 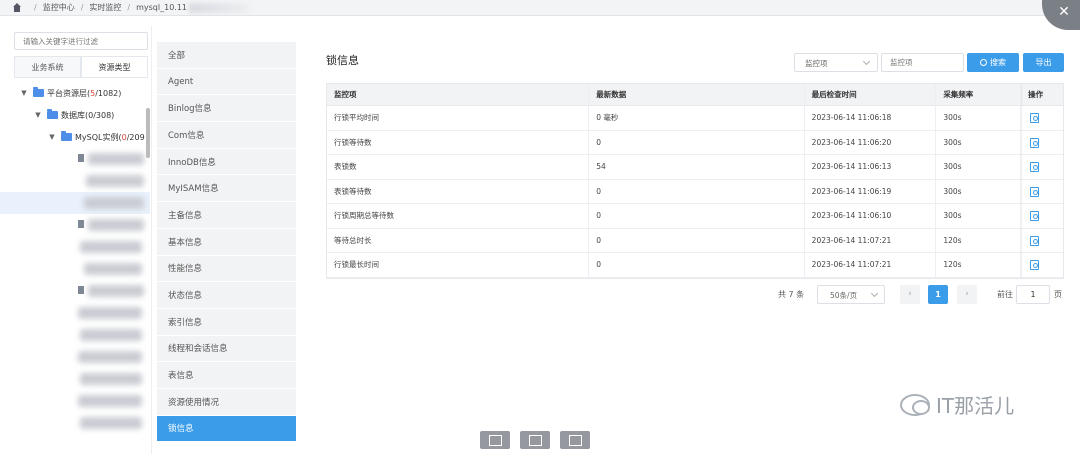 What do you see at coordinates (1036, 94) in the screenshot?
I see `column-header-operation: 操作` at bounding box center [1036, 94].